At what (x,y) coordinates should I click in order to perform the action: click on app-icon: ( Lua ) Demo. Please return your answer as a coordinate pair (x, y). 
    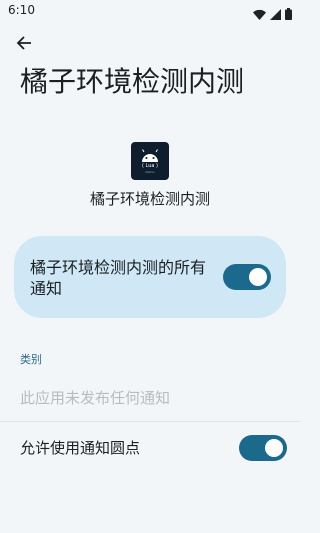
    Looking at the image, I should click on (150, 161).